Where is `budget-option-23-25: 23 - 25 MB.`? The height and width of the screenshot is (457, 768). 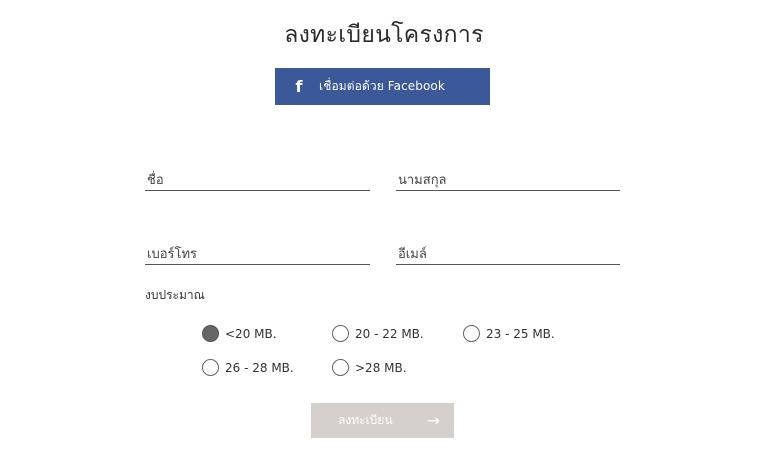 budget-option-23-25: 23 - 25 MB. is located at coordinates (509, 333).